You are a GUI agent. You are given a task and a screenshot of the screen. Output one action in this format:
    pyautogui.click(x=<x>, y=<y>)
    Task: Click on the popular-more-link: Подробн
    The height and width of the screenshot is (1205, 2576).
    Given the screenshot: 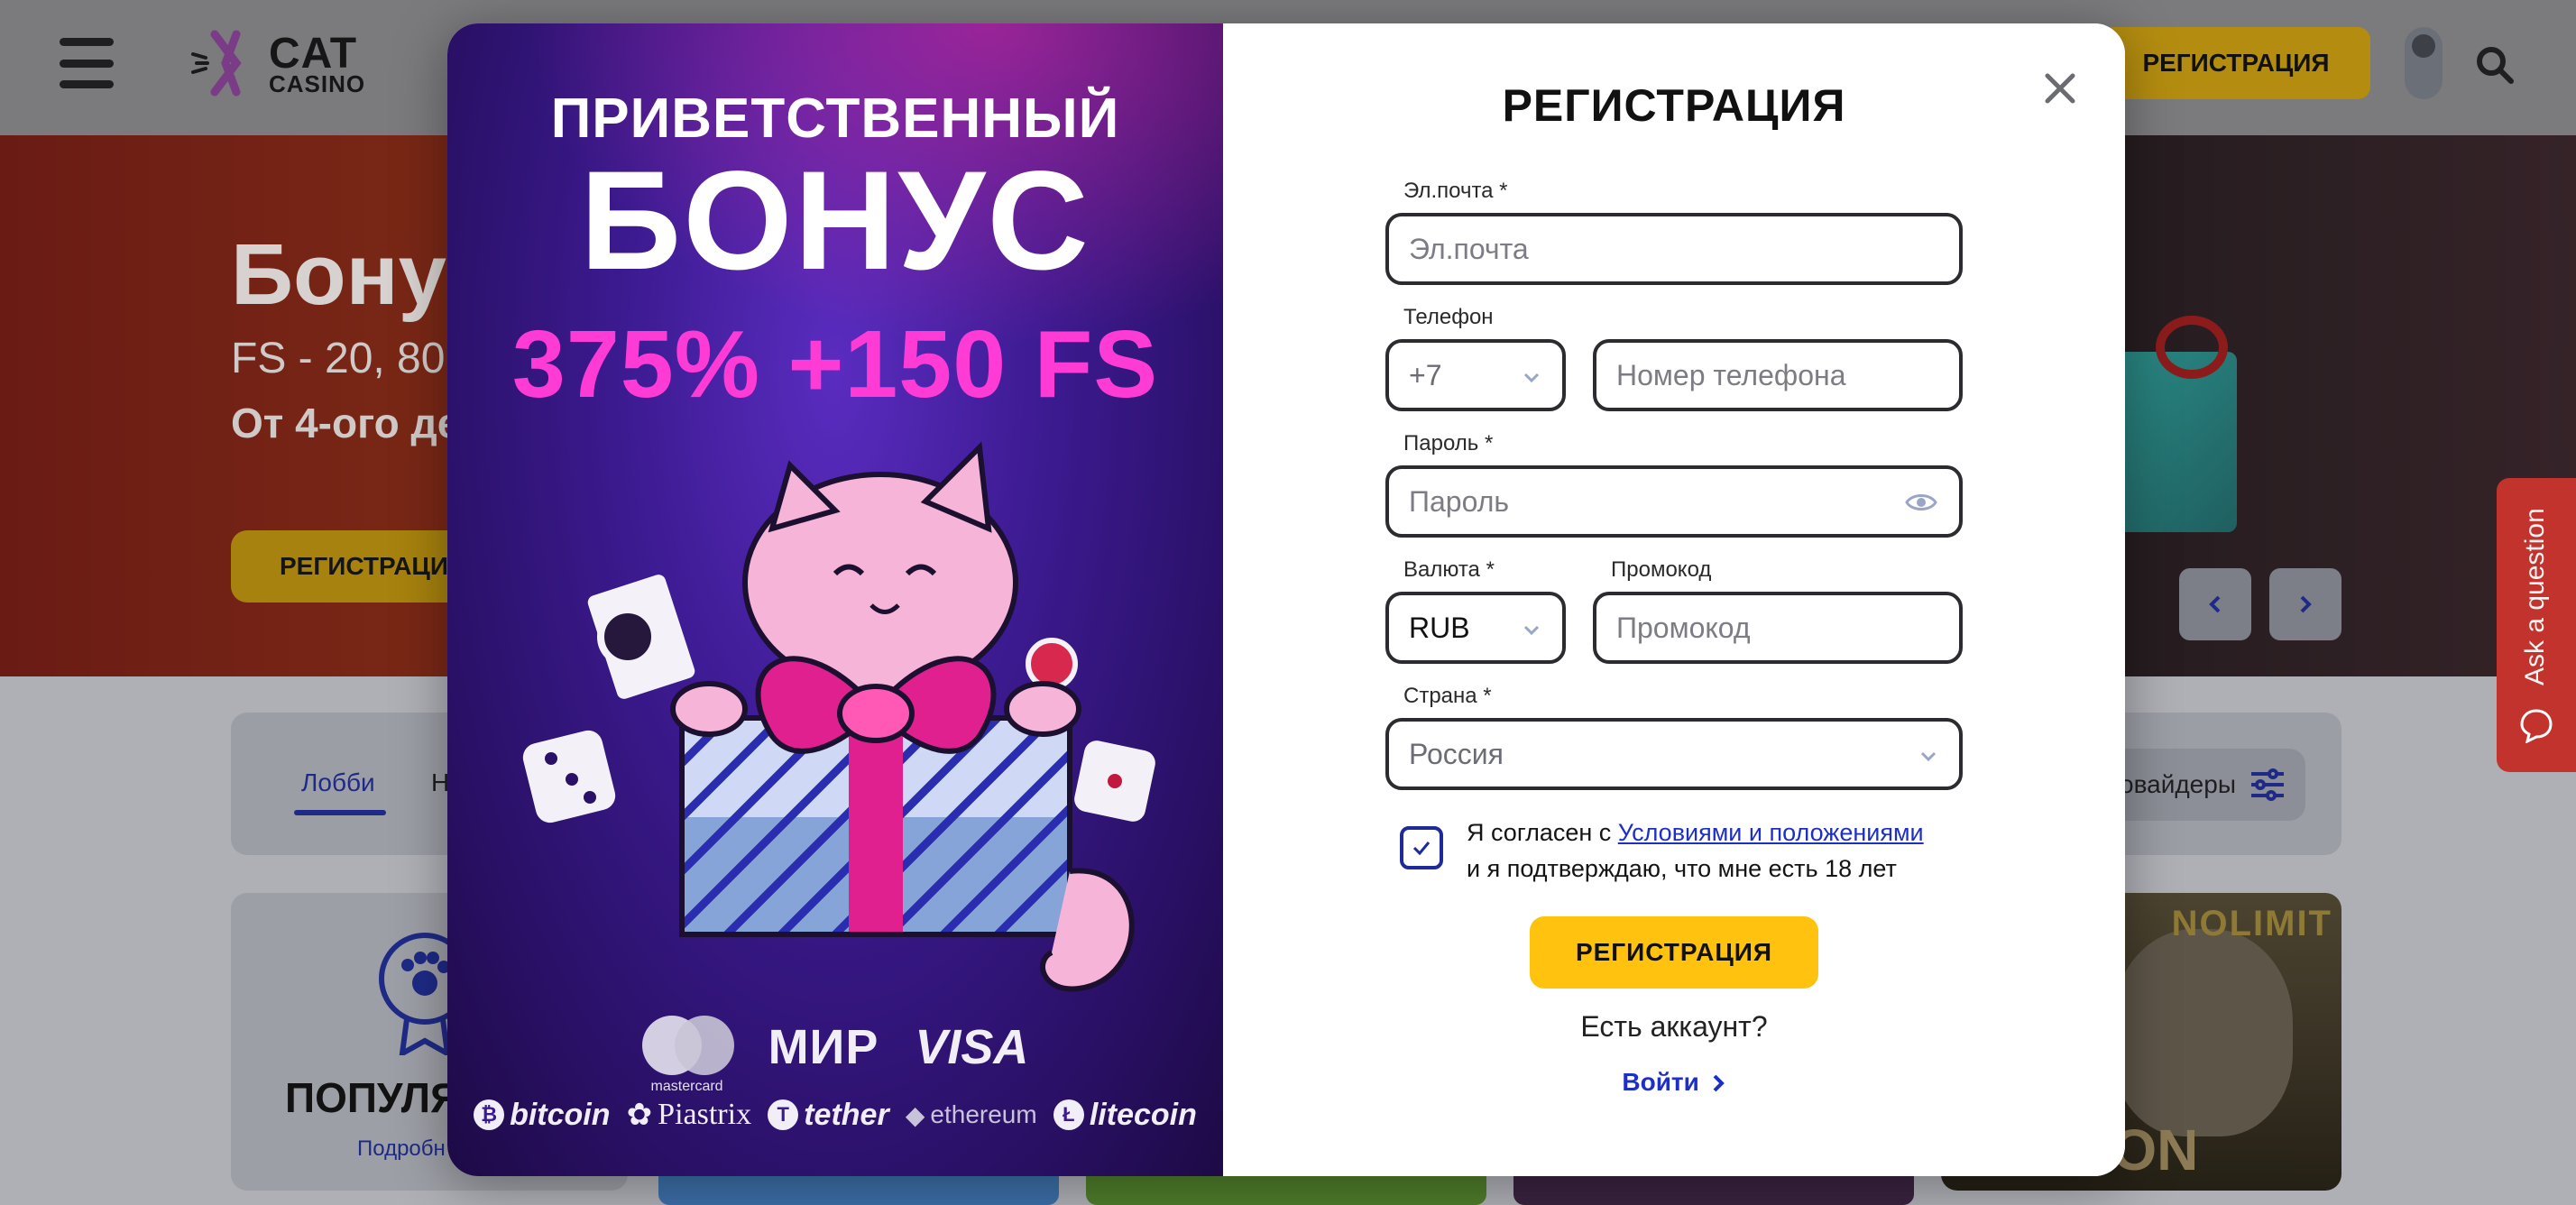 What is the action you would take?
    pyautogui.click(x=402, y=1149)
    